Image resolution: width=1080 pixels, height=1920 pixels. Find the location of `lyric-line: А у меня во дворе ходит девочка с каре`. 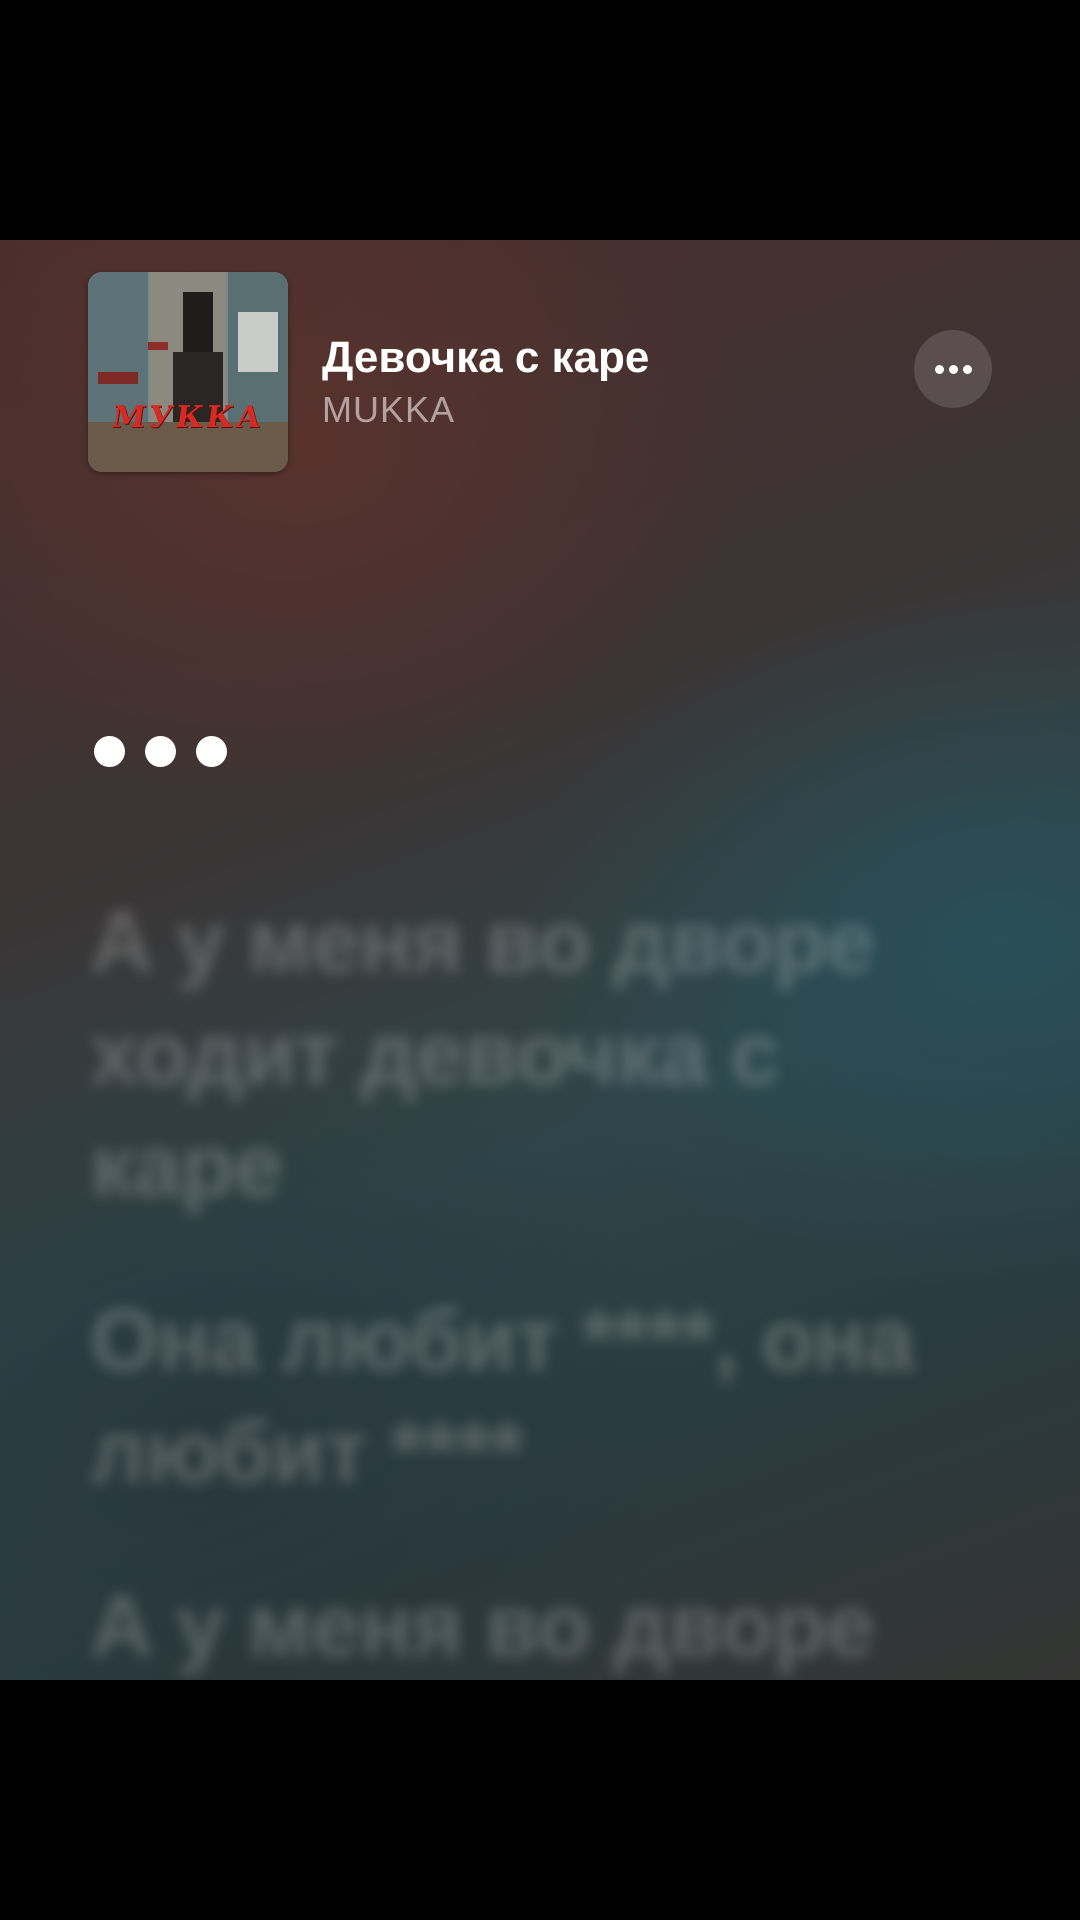

lyric-line: А у меня во дворе ходит девочка с каре is located at coordinates (540, 1054).